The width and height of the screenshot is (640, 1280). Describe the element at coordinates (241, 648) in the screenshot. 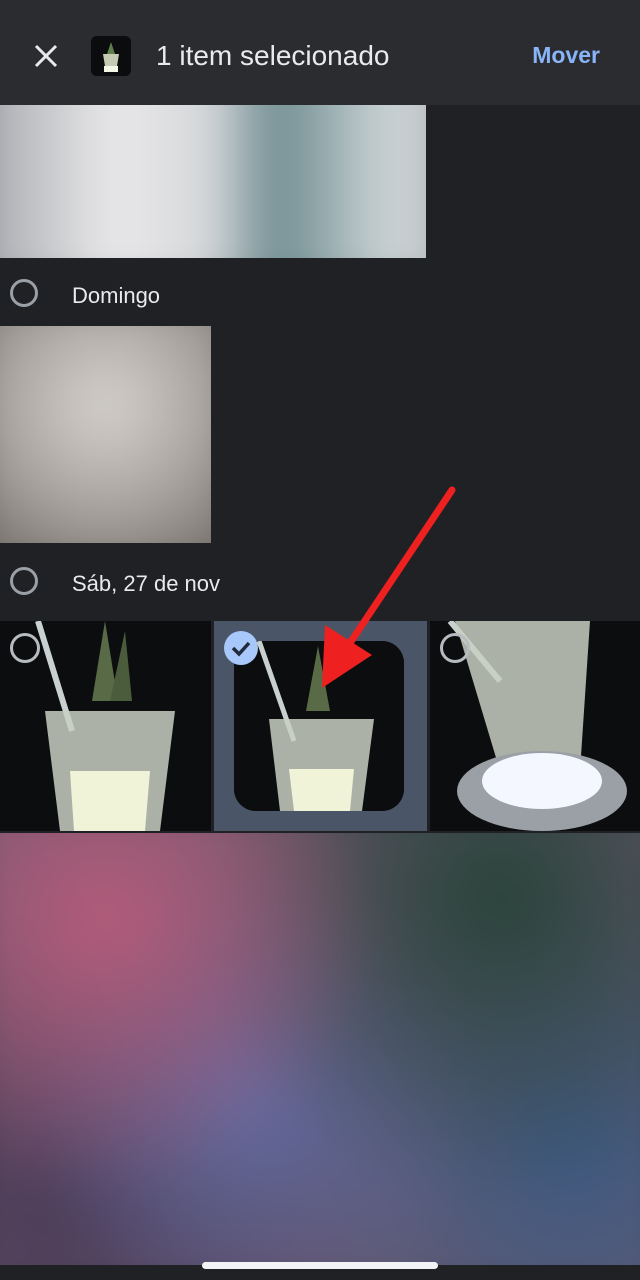

I see `selected-check-icon` at that location.